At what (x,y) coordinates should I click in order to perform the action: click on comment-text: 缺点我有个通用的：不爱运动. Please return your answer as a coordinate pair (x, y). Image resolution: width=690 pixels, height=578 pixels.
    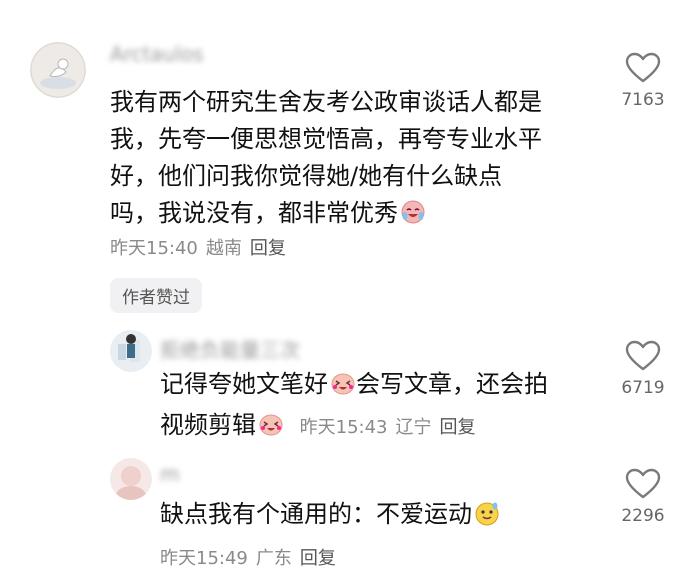
    Looking at the image, I should click on (380, 516).